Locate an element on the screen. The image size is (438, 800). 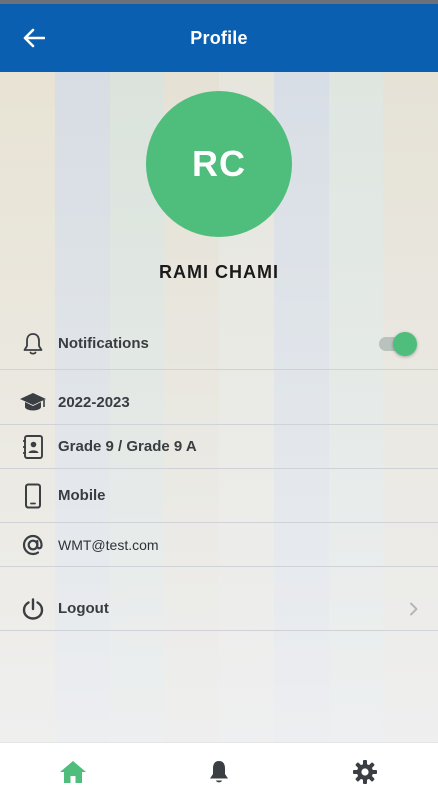
grade-row: Grade 9 / Grade 9 A is located at coordinates (219, 447).